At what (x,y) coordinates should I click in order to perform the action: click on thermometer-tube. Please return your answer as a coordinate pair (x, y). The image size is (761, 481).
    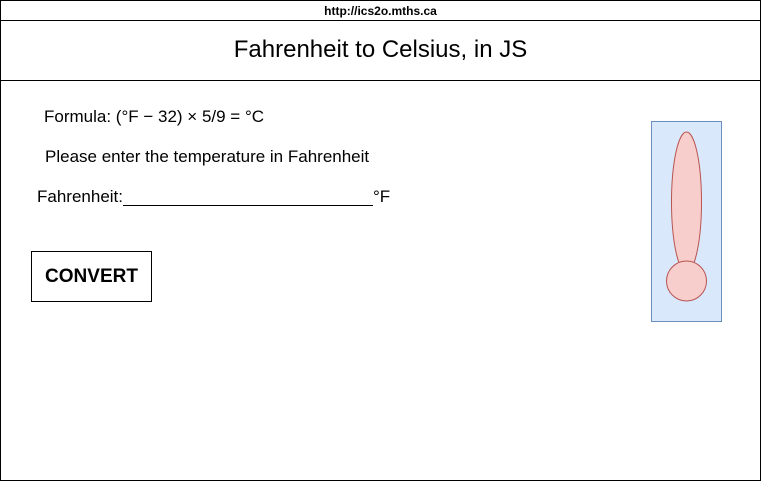
    Looking at the image, I should click on (686, 202).